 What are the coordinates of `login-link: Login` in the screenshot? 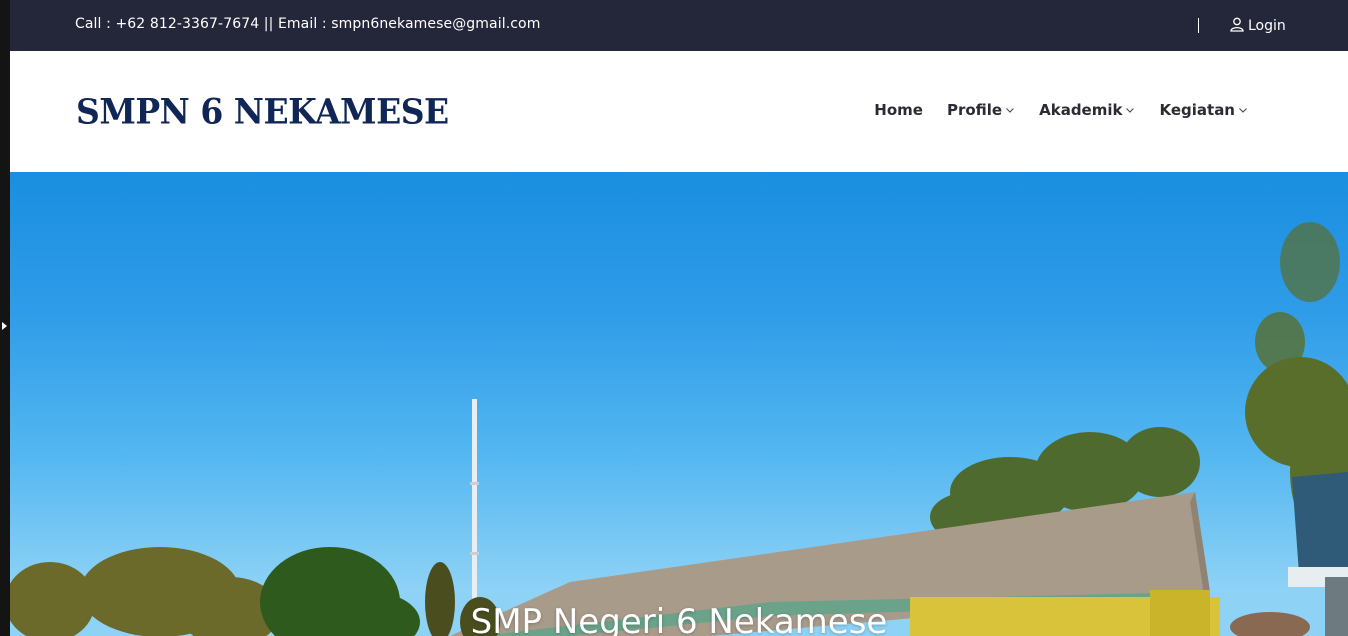 It's located at (1257, 26).